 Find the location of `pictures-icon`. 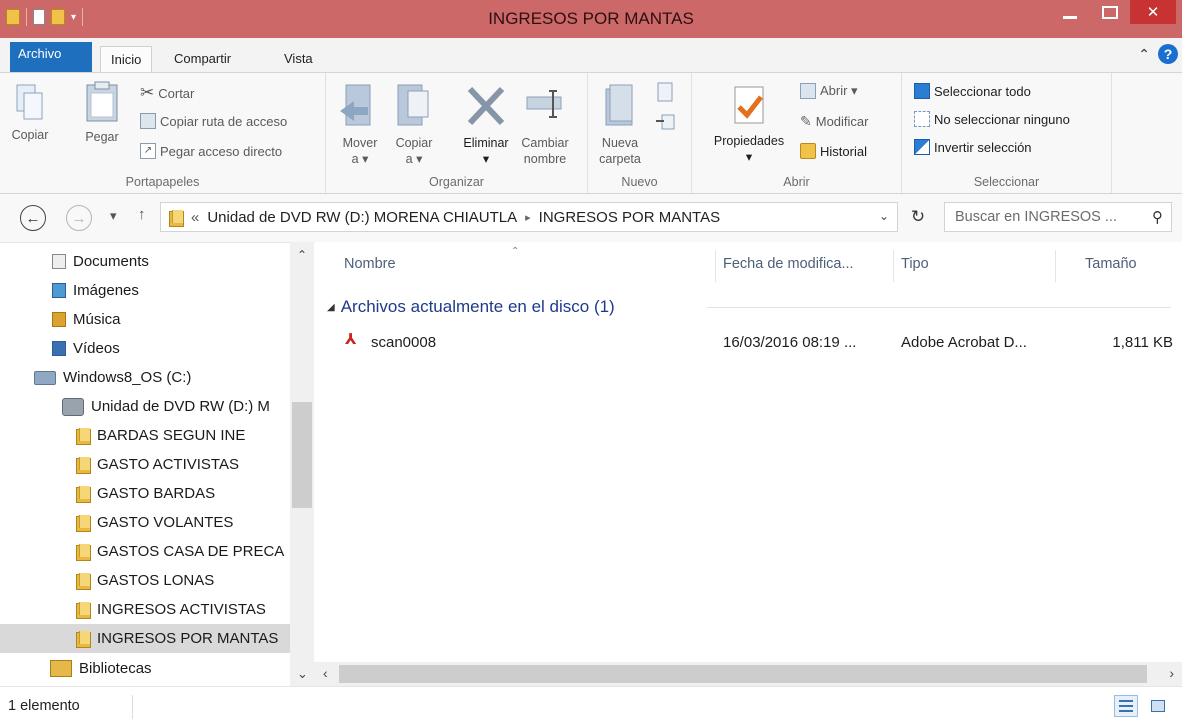

pictures-icon is located at coordinates (59, 290).